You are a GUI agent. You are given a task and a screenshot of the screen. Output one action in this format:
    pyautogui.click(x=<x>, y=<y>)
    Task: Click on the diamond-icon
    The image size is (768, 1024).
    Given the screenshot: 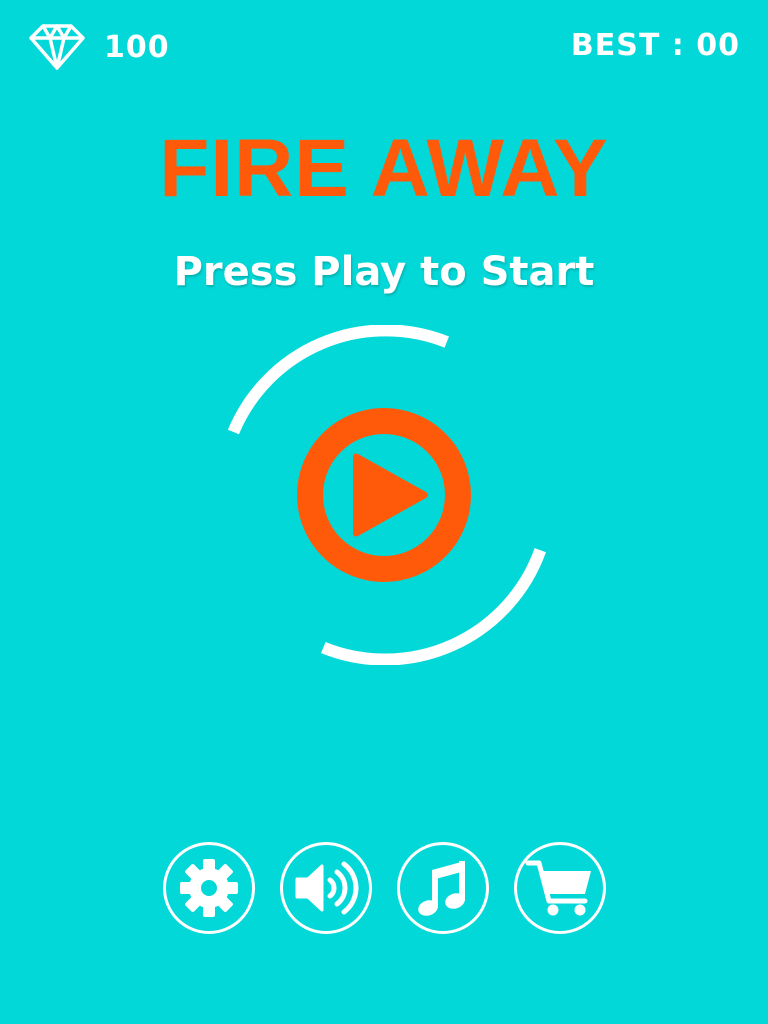 What is the action you would take?
    pyautogui.click(x=57, y=47)
    